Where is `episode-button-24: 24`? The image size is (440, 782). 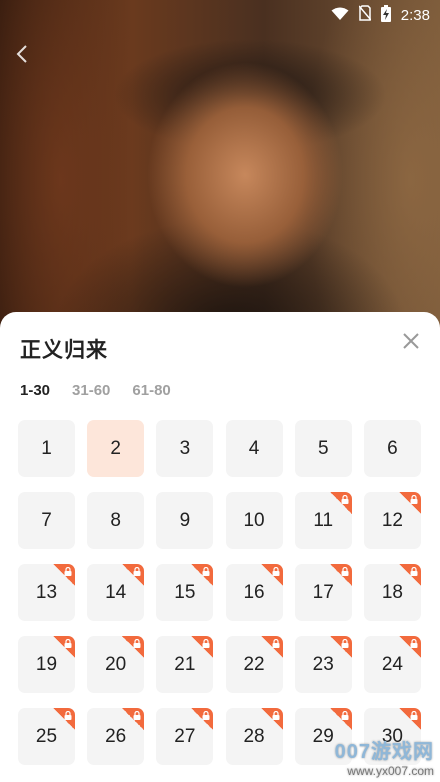 episode-button-24: 24 is located at coordinates (392, 664).